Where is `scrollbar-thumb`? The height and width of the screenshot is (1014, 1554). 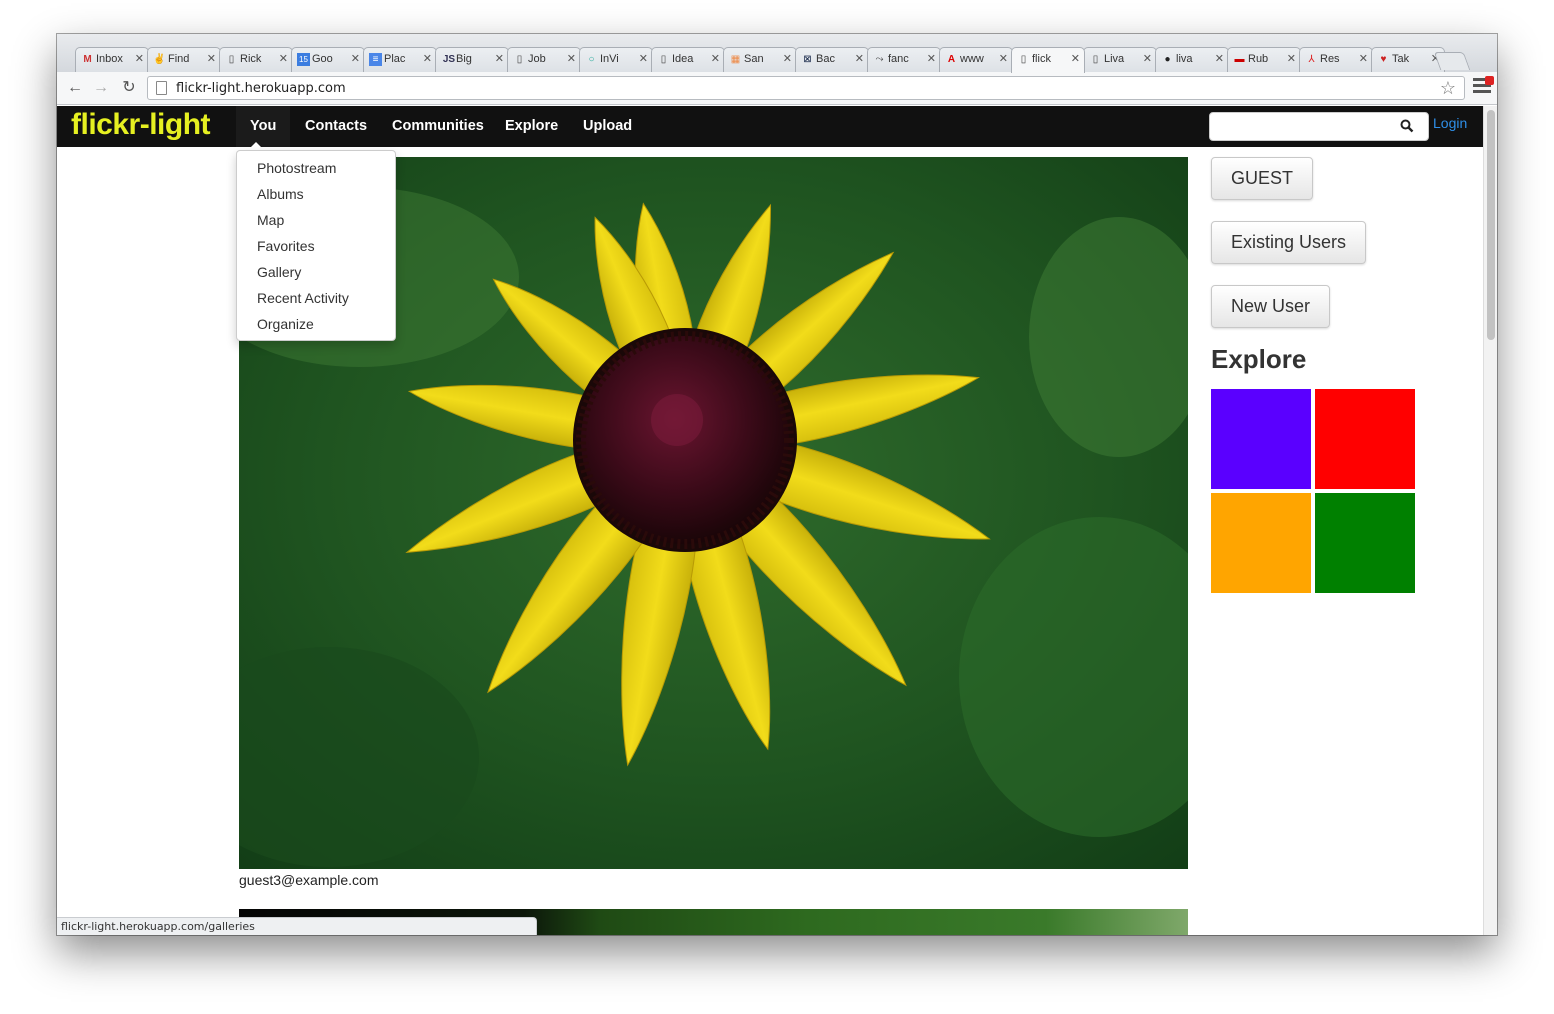
scrollbar-thumb is located at coordinates (1491, 225).